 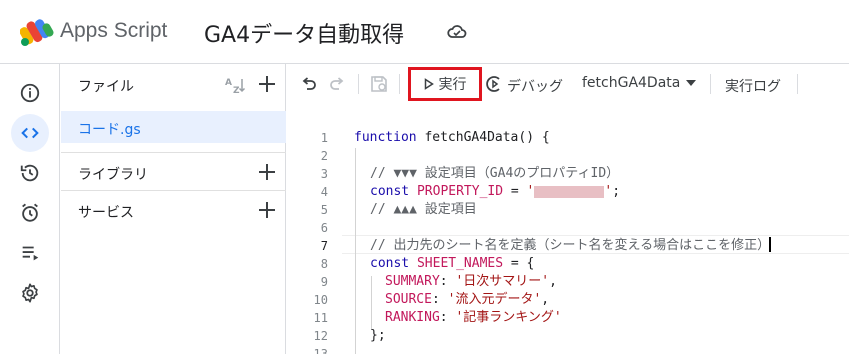 What do you see at coordinates (429, 84) in the screenshot?
I see `play-icon` at bounding box center [429, 84].